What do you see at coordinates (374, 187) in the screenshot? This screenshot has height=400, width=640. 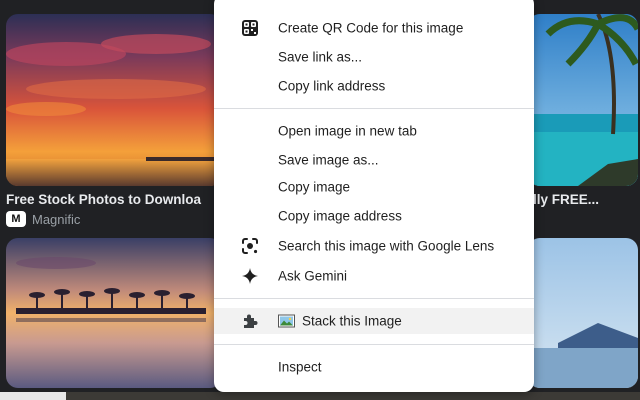 I see `menu-item-copy-image: Copy image` at bounding box center [374, 187].